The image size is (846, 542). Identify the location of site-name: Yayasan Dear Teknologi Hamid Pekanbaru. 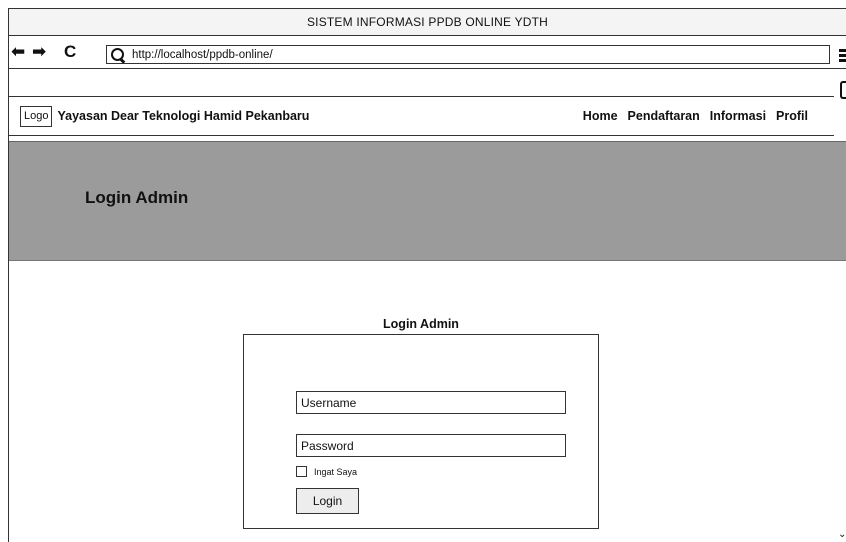
(183, 116).